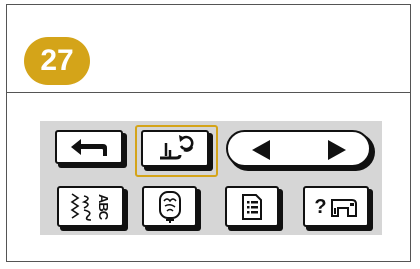  I want to click on return-arrow-icon, so click(89, 147).